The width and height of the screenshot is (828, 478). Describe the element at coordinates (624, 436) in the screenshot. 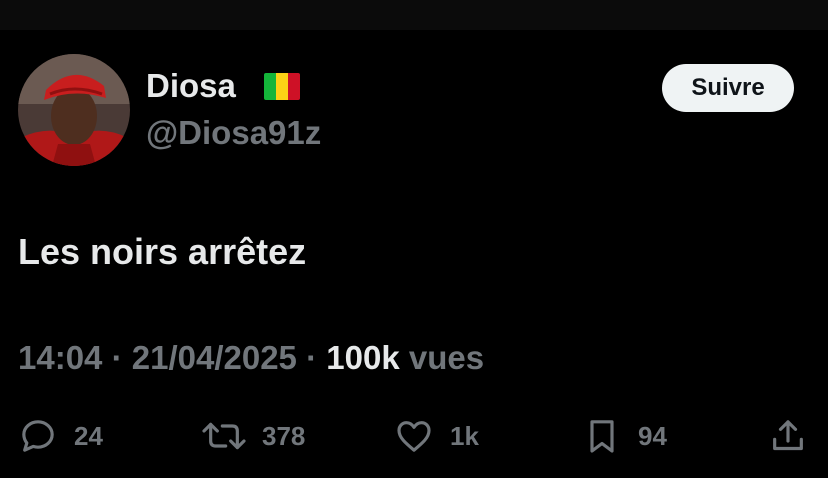

I see `bookmark-button: 94` at that location.